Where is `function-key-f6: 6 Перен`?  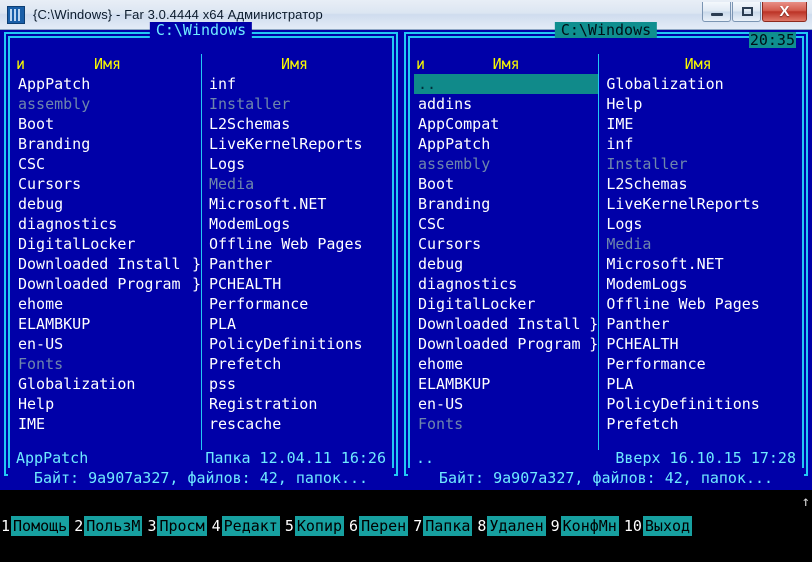 function-key-f6: 6 Перен is located at coordinates (378, 526).